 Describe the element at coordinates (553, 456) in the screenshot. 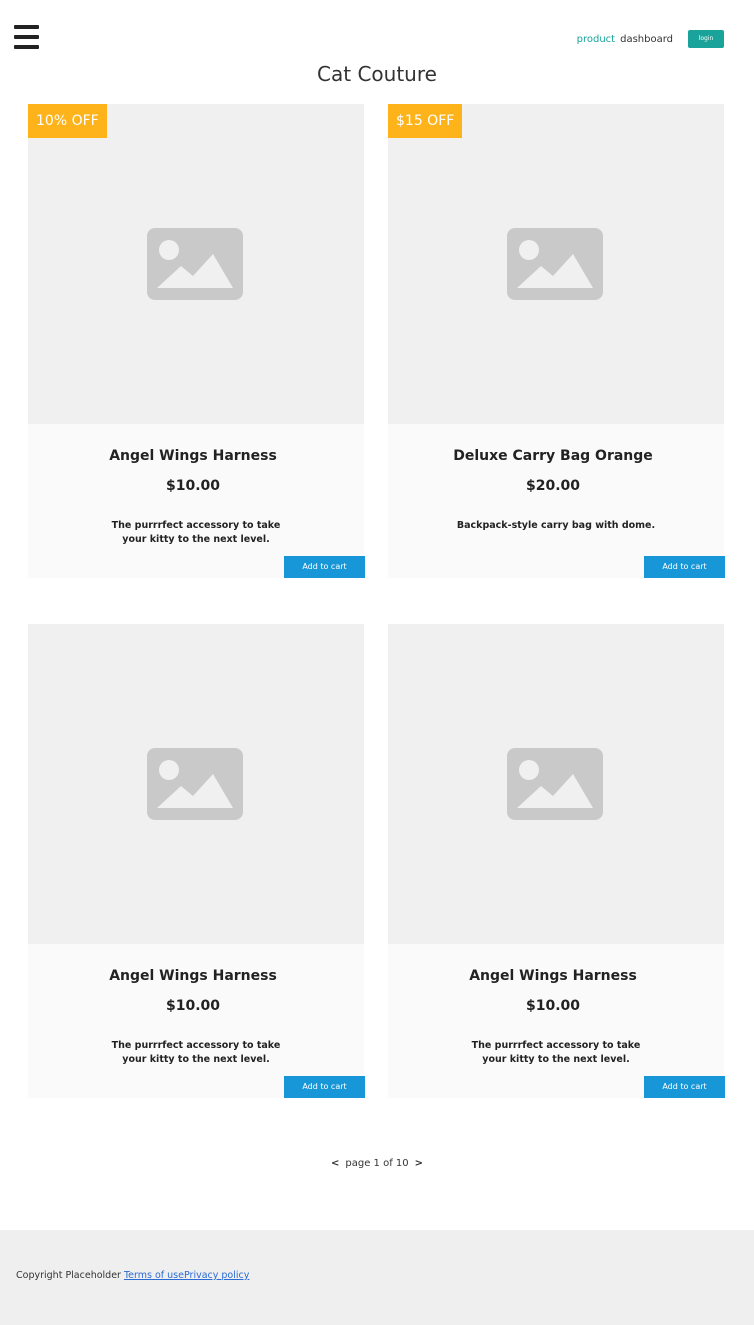

I see `product-name: Deluxe Carry Bag Orange` at that location.